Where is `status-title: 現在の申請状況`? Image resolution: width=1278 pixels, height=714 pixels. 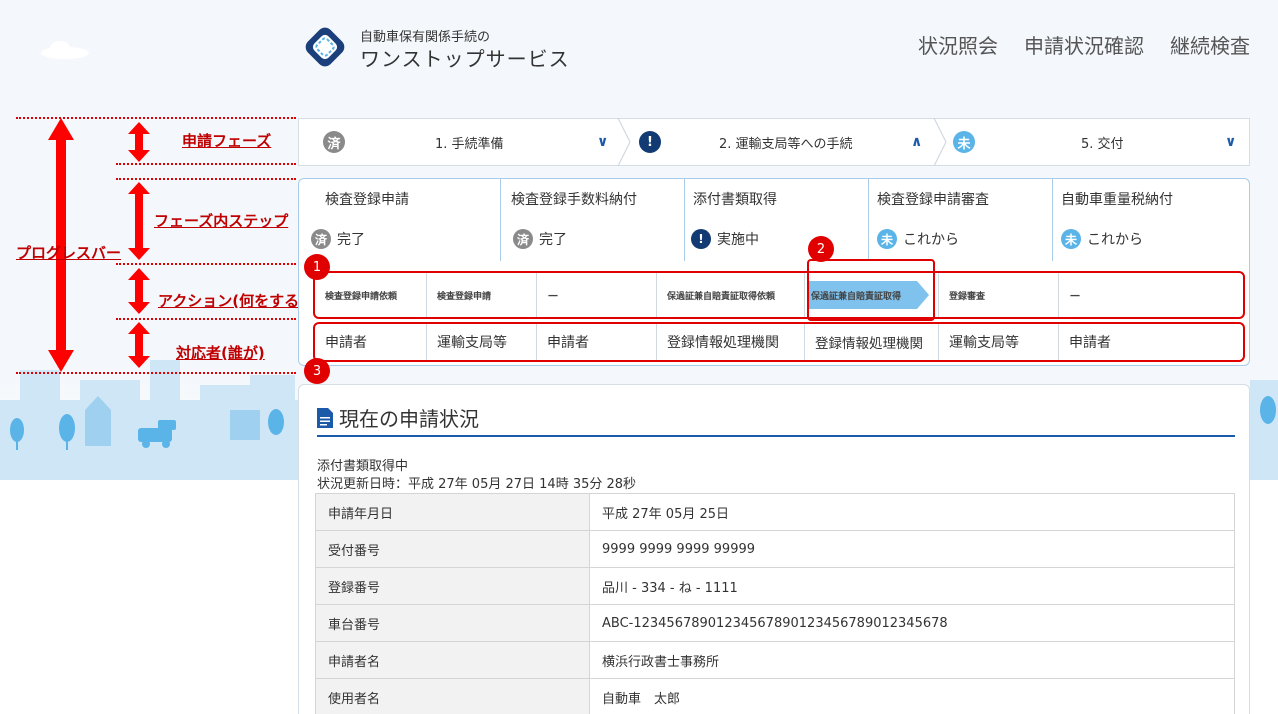 status-title: 現在の申請状況 is located at coordinates (398, 417).